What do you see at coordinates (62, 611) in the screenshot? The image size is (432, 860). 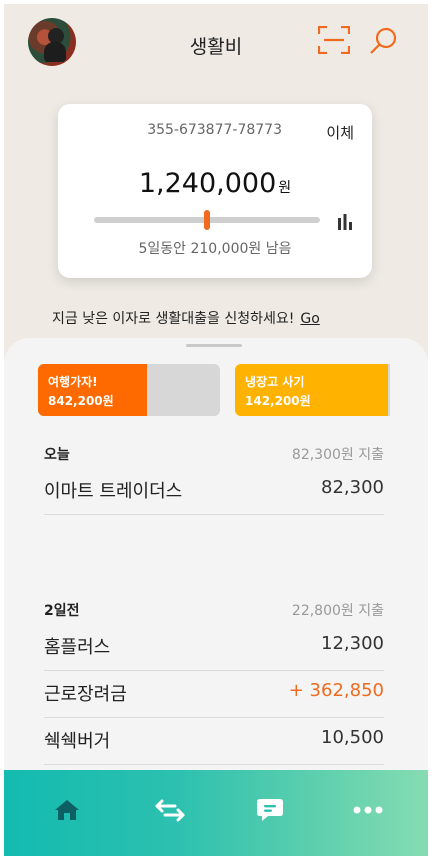 I see `day-label: 2일전` at bounding box center [62, 611].